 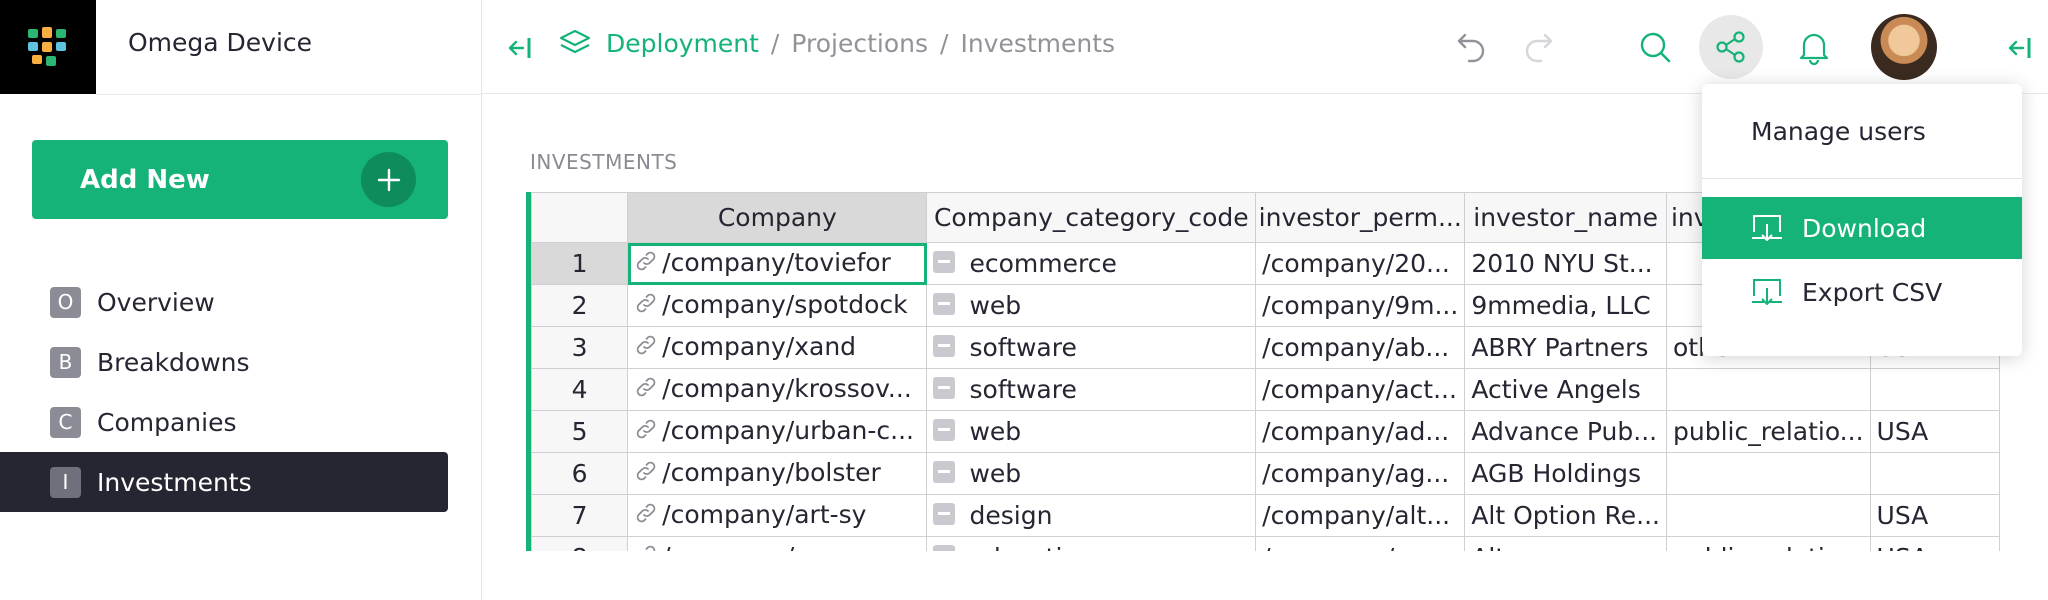 What do you see at coordinates (859, 43) in the screenshot?
I see `breadcrumb-doc: Projections` at bounding box center [859, 43].